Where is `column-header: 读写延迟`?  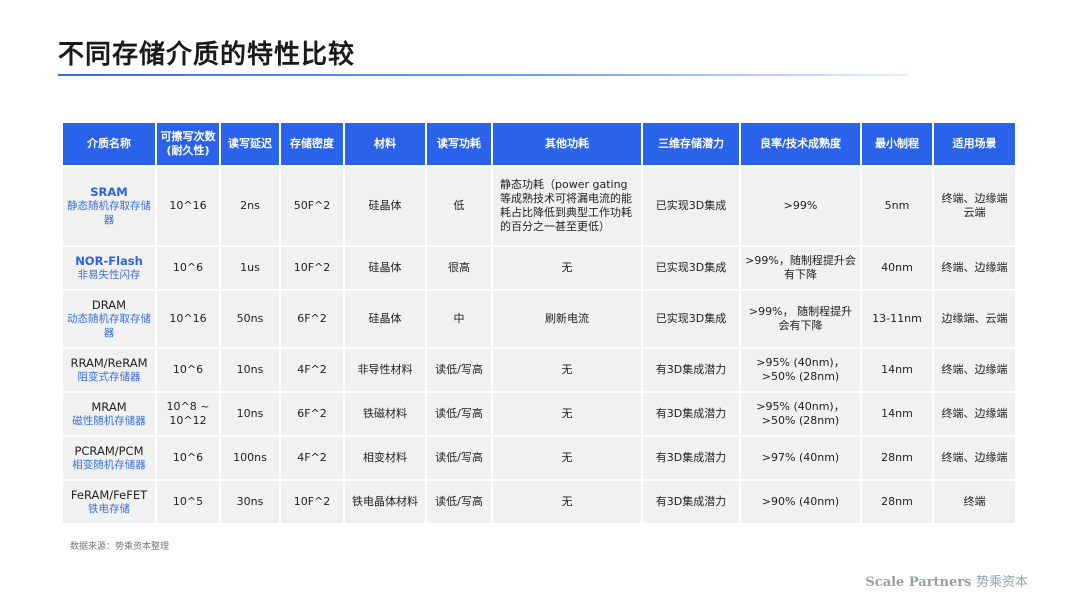 column-header: 读写延迟 is located at coordinates (250, 144).